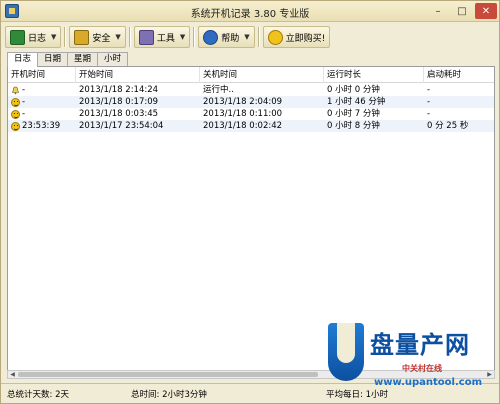  I want to click on u-logo-icon, so click(346, 352).